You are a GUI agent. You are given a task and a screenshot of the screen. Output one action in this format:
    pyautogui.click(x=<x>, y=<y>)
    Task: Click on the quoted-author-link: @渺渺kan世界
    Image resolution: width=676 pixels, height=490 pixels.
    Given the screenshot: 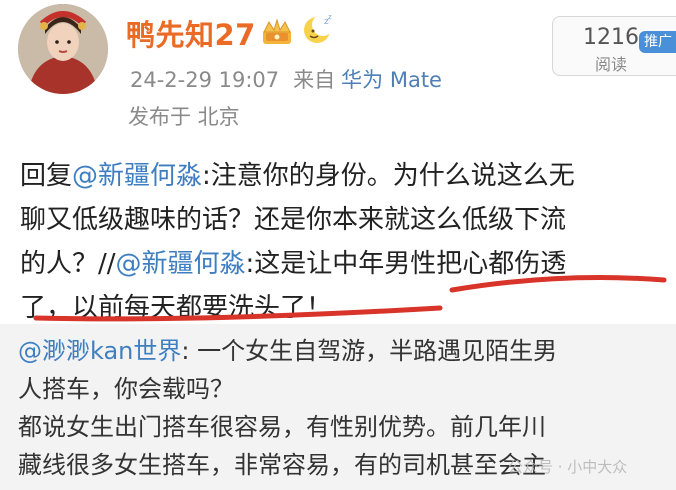 What is the action you would take?
    pyautogui.click(x=99, y=351)
    